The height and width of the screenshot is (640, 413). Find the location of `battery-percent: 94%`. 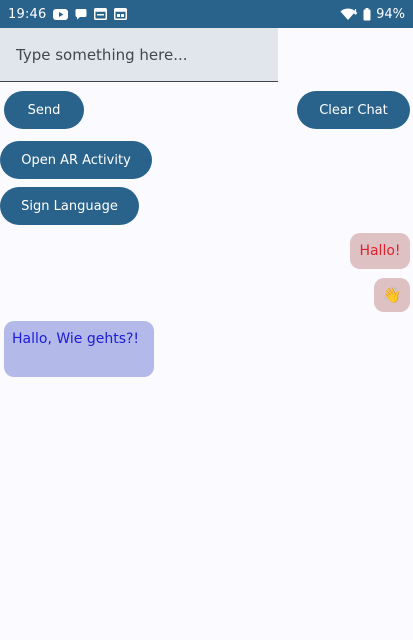

battery-percent: 94% is located at coordinates (390, 14).